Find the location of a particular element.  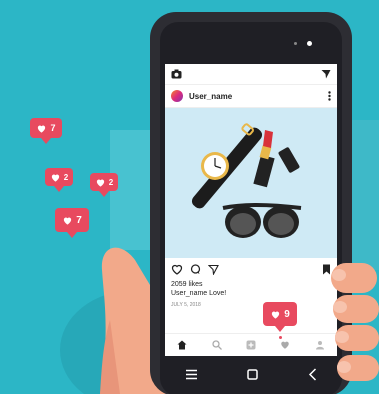

system-navigation is located at coordinates (251, 374).